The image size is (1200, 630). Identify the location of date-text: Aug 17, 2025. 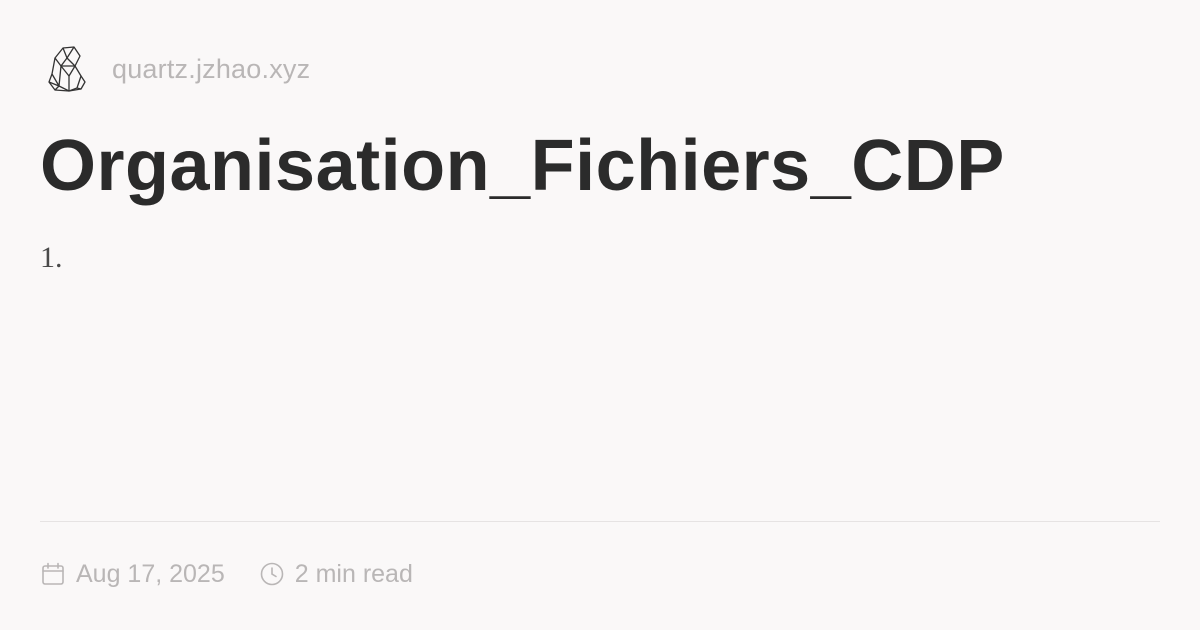
(150, 573).